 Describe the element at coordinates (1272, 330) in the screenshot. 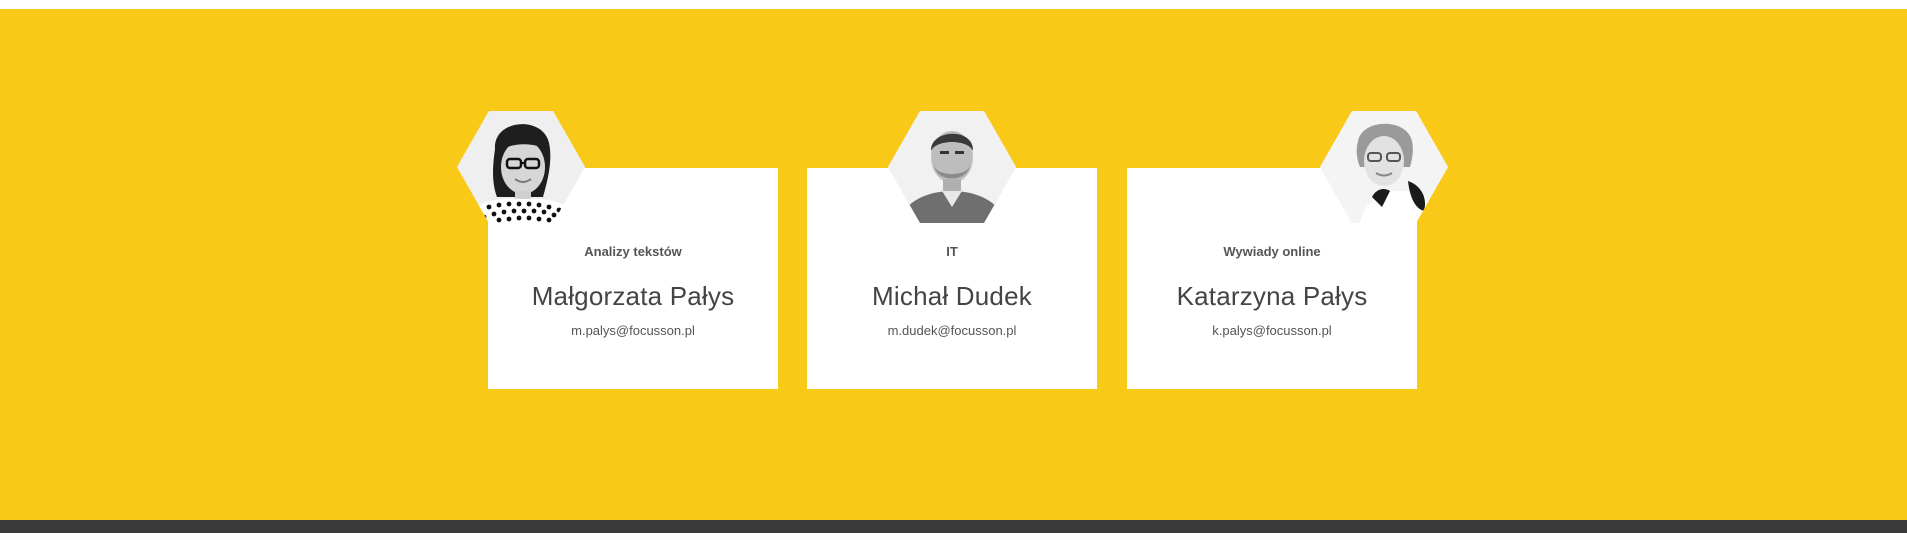

I see `team-card-email-link: k.palys@focusson.pl` at that location.